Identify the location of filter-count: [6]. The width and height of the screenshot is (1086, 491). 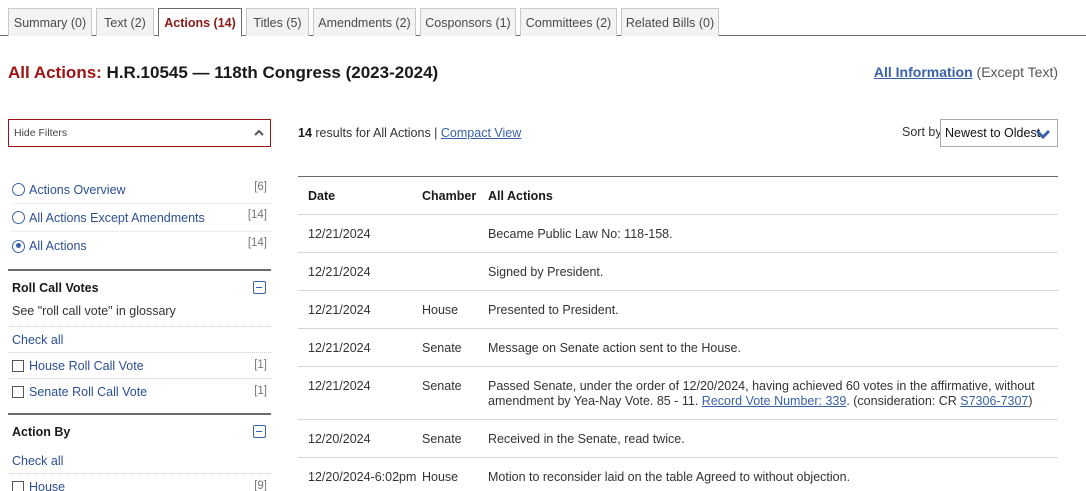
(260, 187).